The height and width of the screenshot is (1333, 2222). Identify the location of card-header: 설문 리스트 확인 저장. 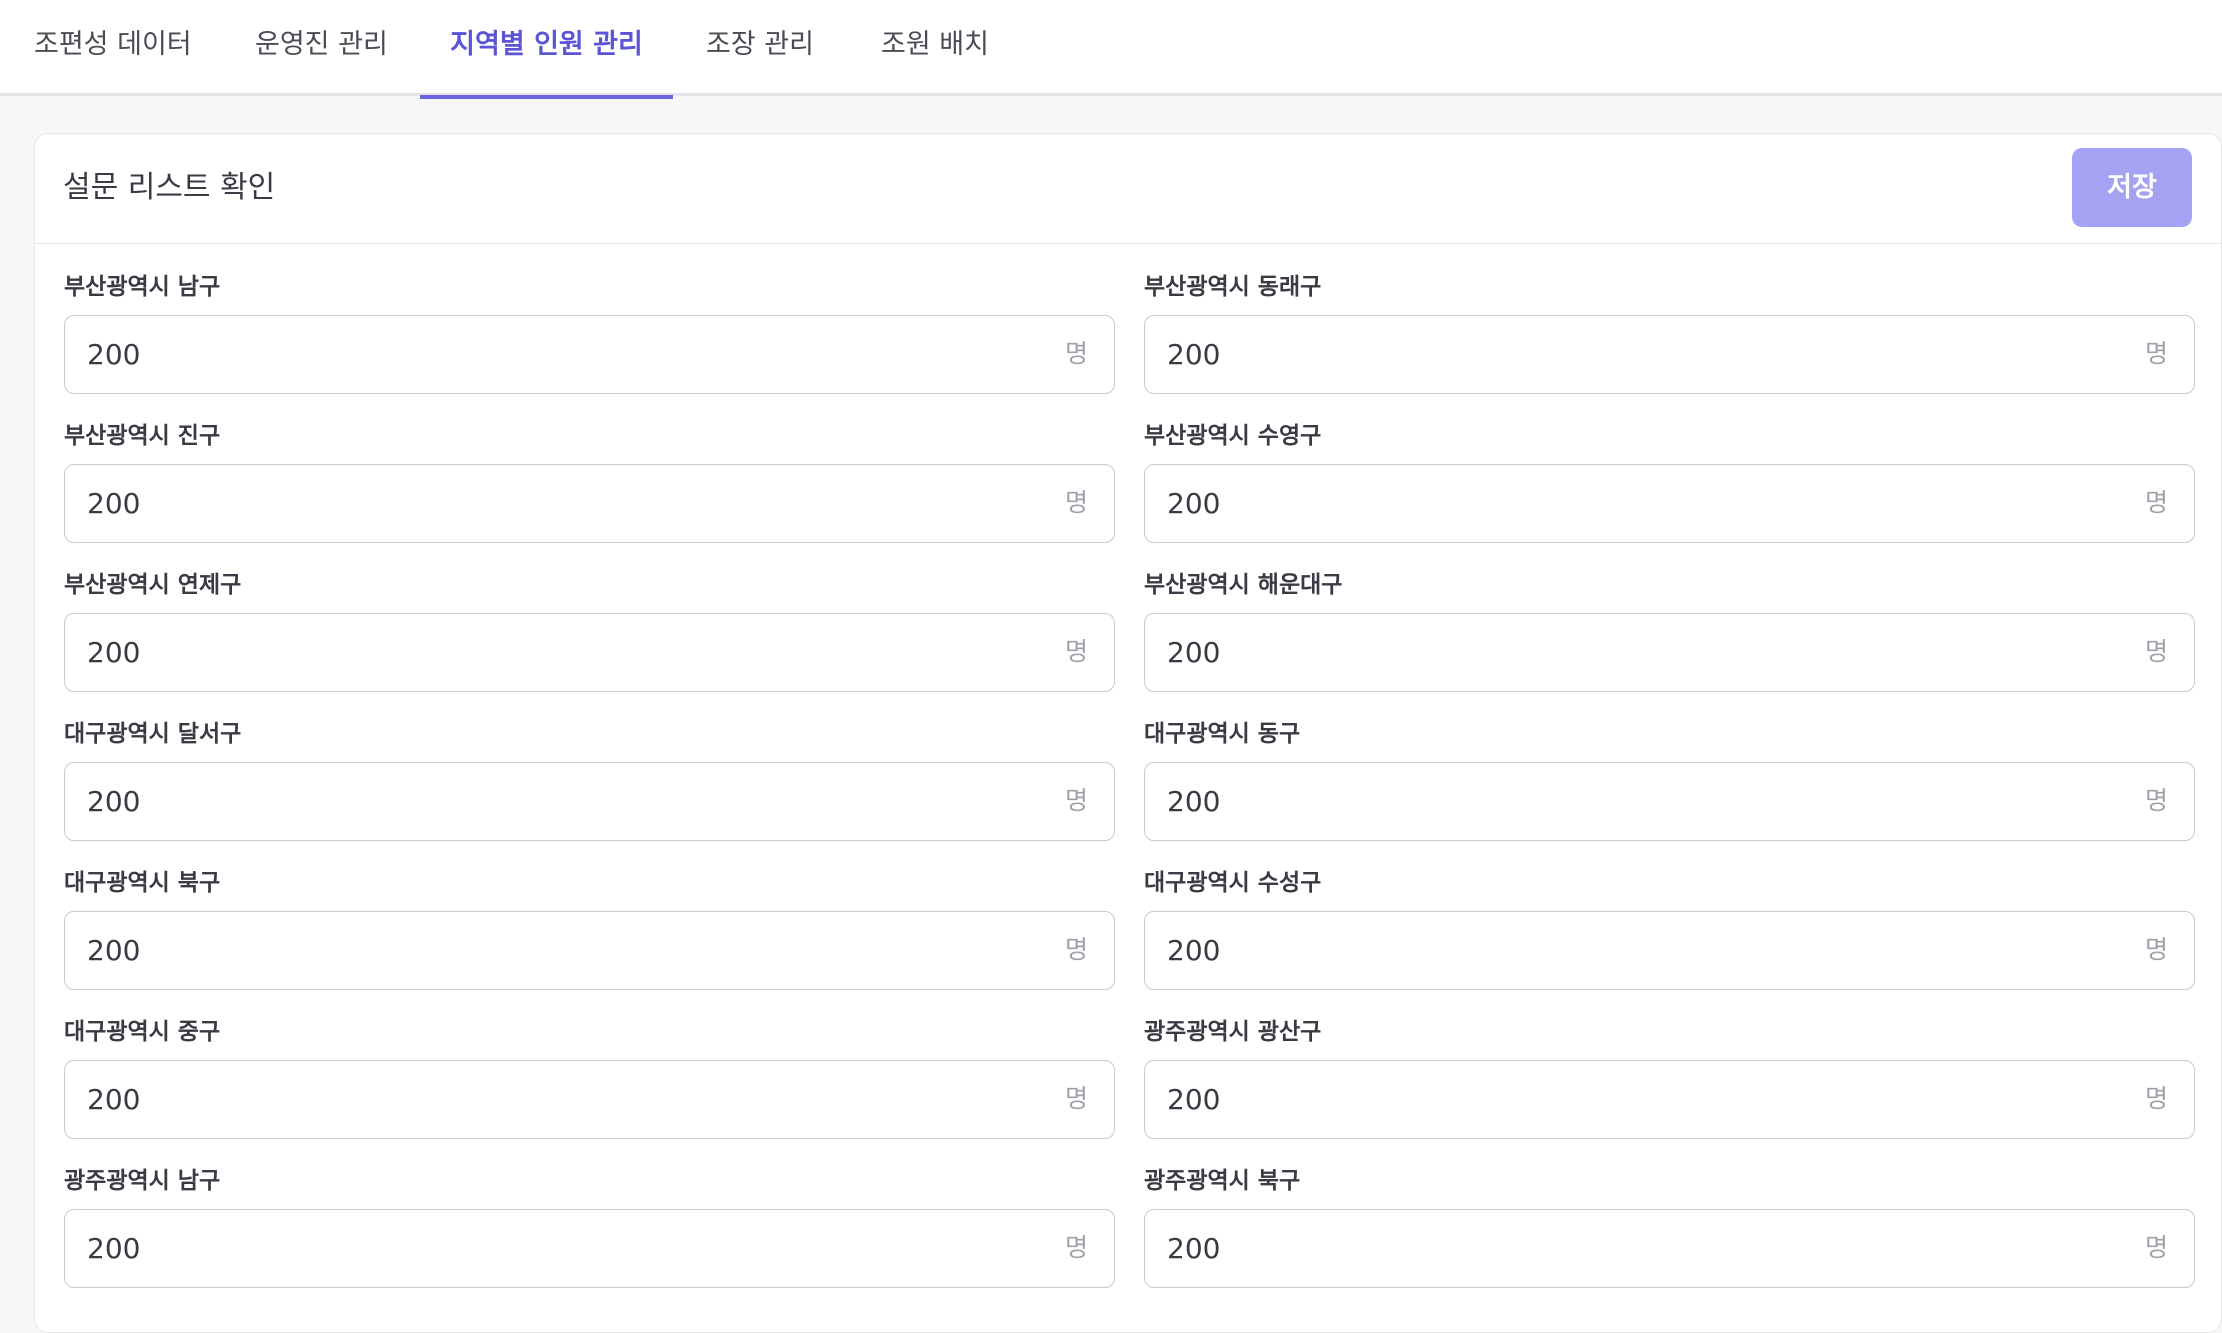
(1128, 189).